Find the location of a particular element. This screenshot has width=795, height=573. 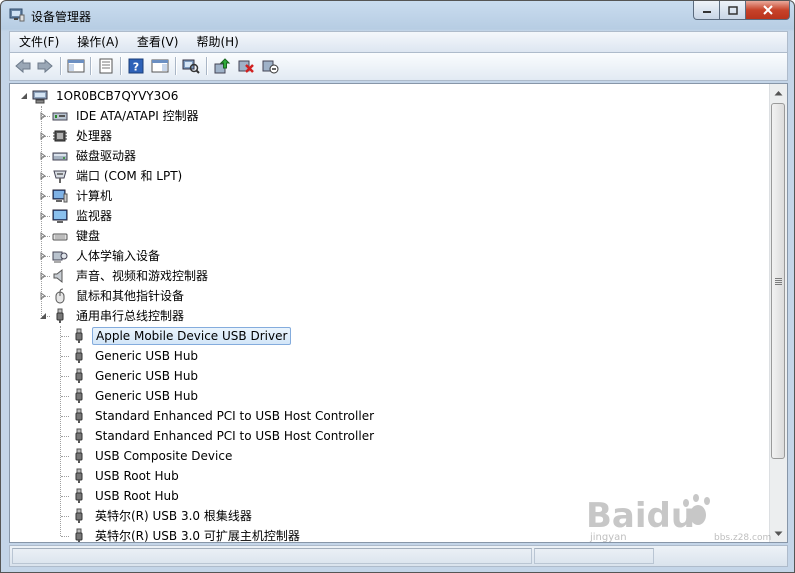

status-cell-secondary is located at coordinates (594, 556).